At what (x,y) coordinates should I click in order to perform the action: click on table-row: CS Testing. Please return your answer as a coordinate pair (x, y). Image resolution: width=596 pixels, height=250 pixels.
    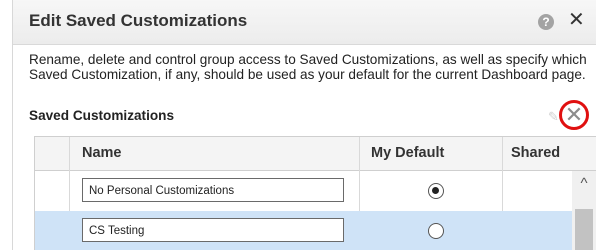
    Looking at the image, I should click on (315, 230).